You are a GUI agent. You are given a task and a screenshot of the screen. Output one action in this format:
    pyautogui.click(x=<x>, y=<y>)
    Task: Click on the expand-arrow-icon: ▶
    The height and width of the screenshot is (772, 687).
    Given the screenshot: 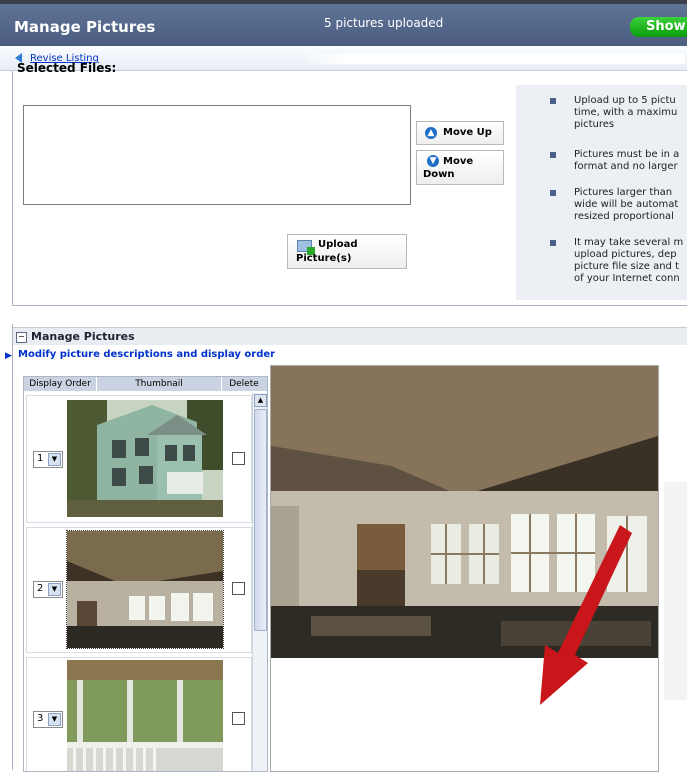 What is the action you would take?
    pyautogui.click(x=8, y=356)
    